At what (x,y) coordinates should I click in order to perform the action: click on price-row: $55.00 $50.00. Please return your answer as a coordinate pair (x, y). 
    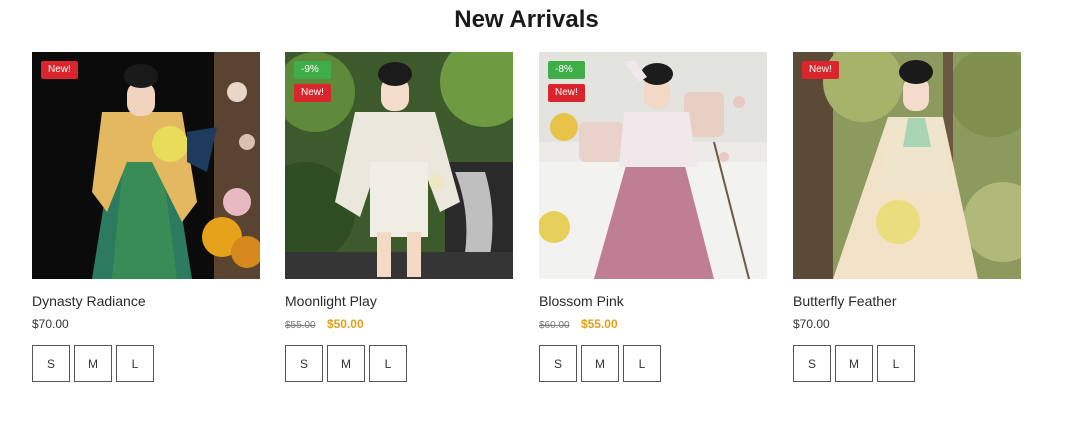
    Looking at the image, I should click on (399, 324).